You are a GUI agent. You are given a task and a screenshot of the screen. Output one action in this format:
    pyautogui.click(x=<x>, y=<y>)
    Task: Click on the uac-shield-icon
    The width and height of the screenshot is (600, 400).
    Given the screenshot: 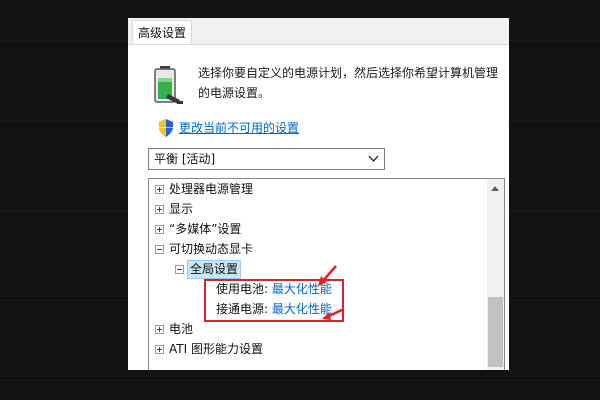 What is the action you would take?
    pyautogui.click(x=166, y=128)
    